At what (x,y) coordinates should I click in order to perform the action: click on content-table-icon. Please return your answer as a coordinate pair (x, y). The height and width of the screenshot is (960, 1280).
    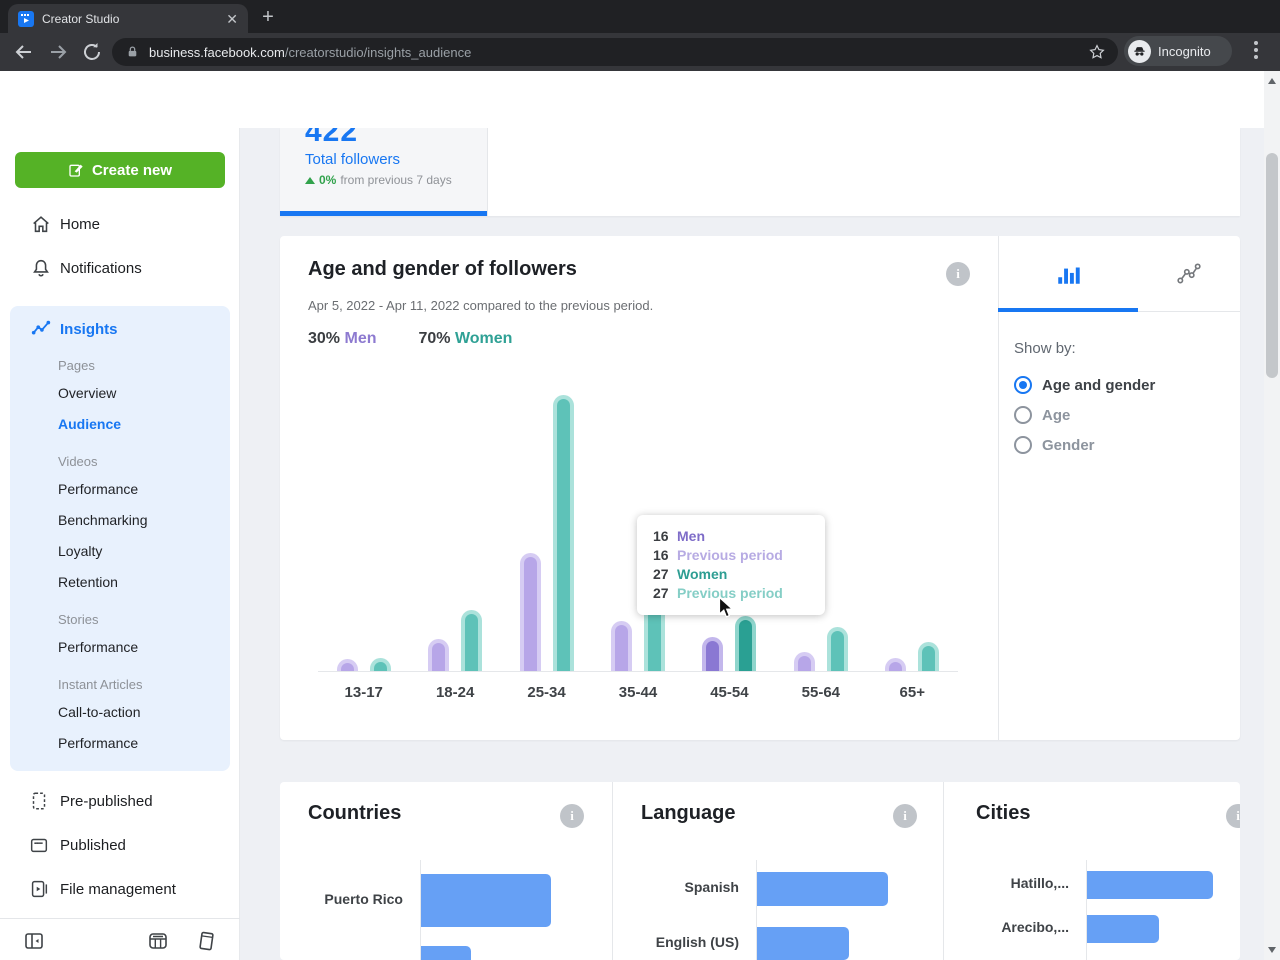
    Looking at the image, I should click on (158, 941).